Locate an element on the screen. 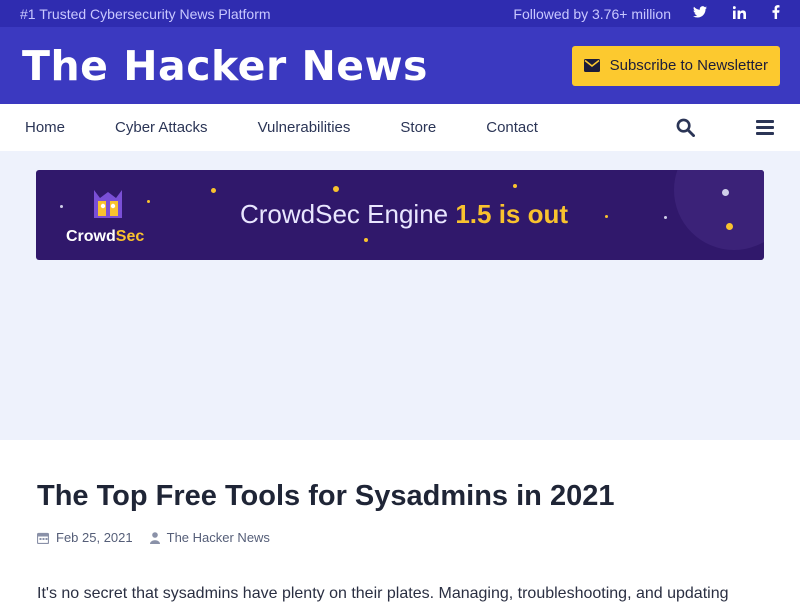 The height and width of the screenshot is (603, 800). crowdsec-mascot-icon is located at coordinates (108, 204).